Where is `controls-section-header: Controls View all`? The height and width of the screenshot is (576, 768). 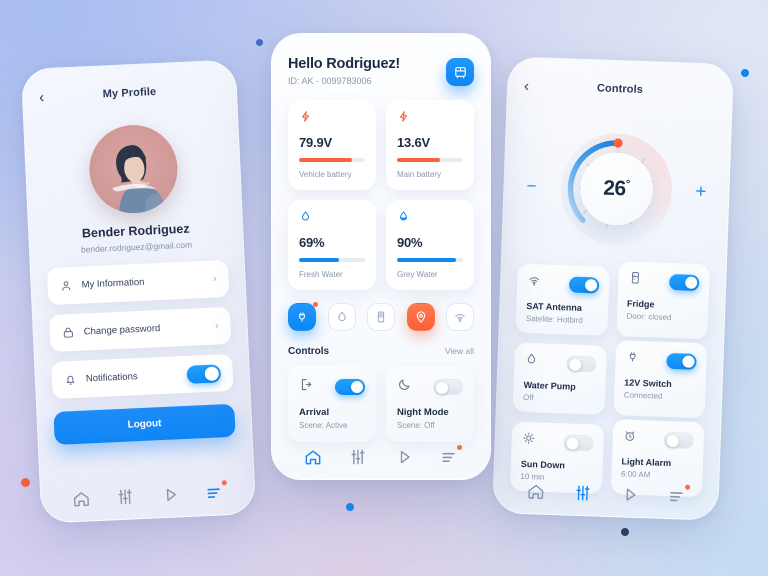 controls-section-header: Controls View all is located at coordinates (381, 351).